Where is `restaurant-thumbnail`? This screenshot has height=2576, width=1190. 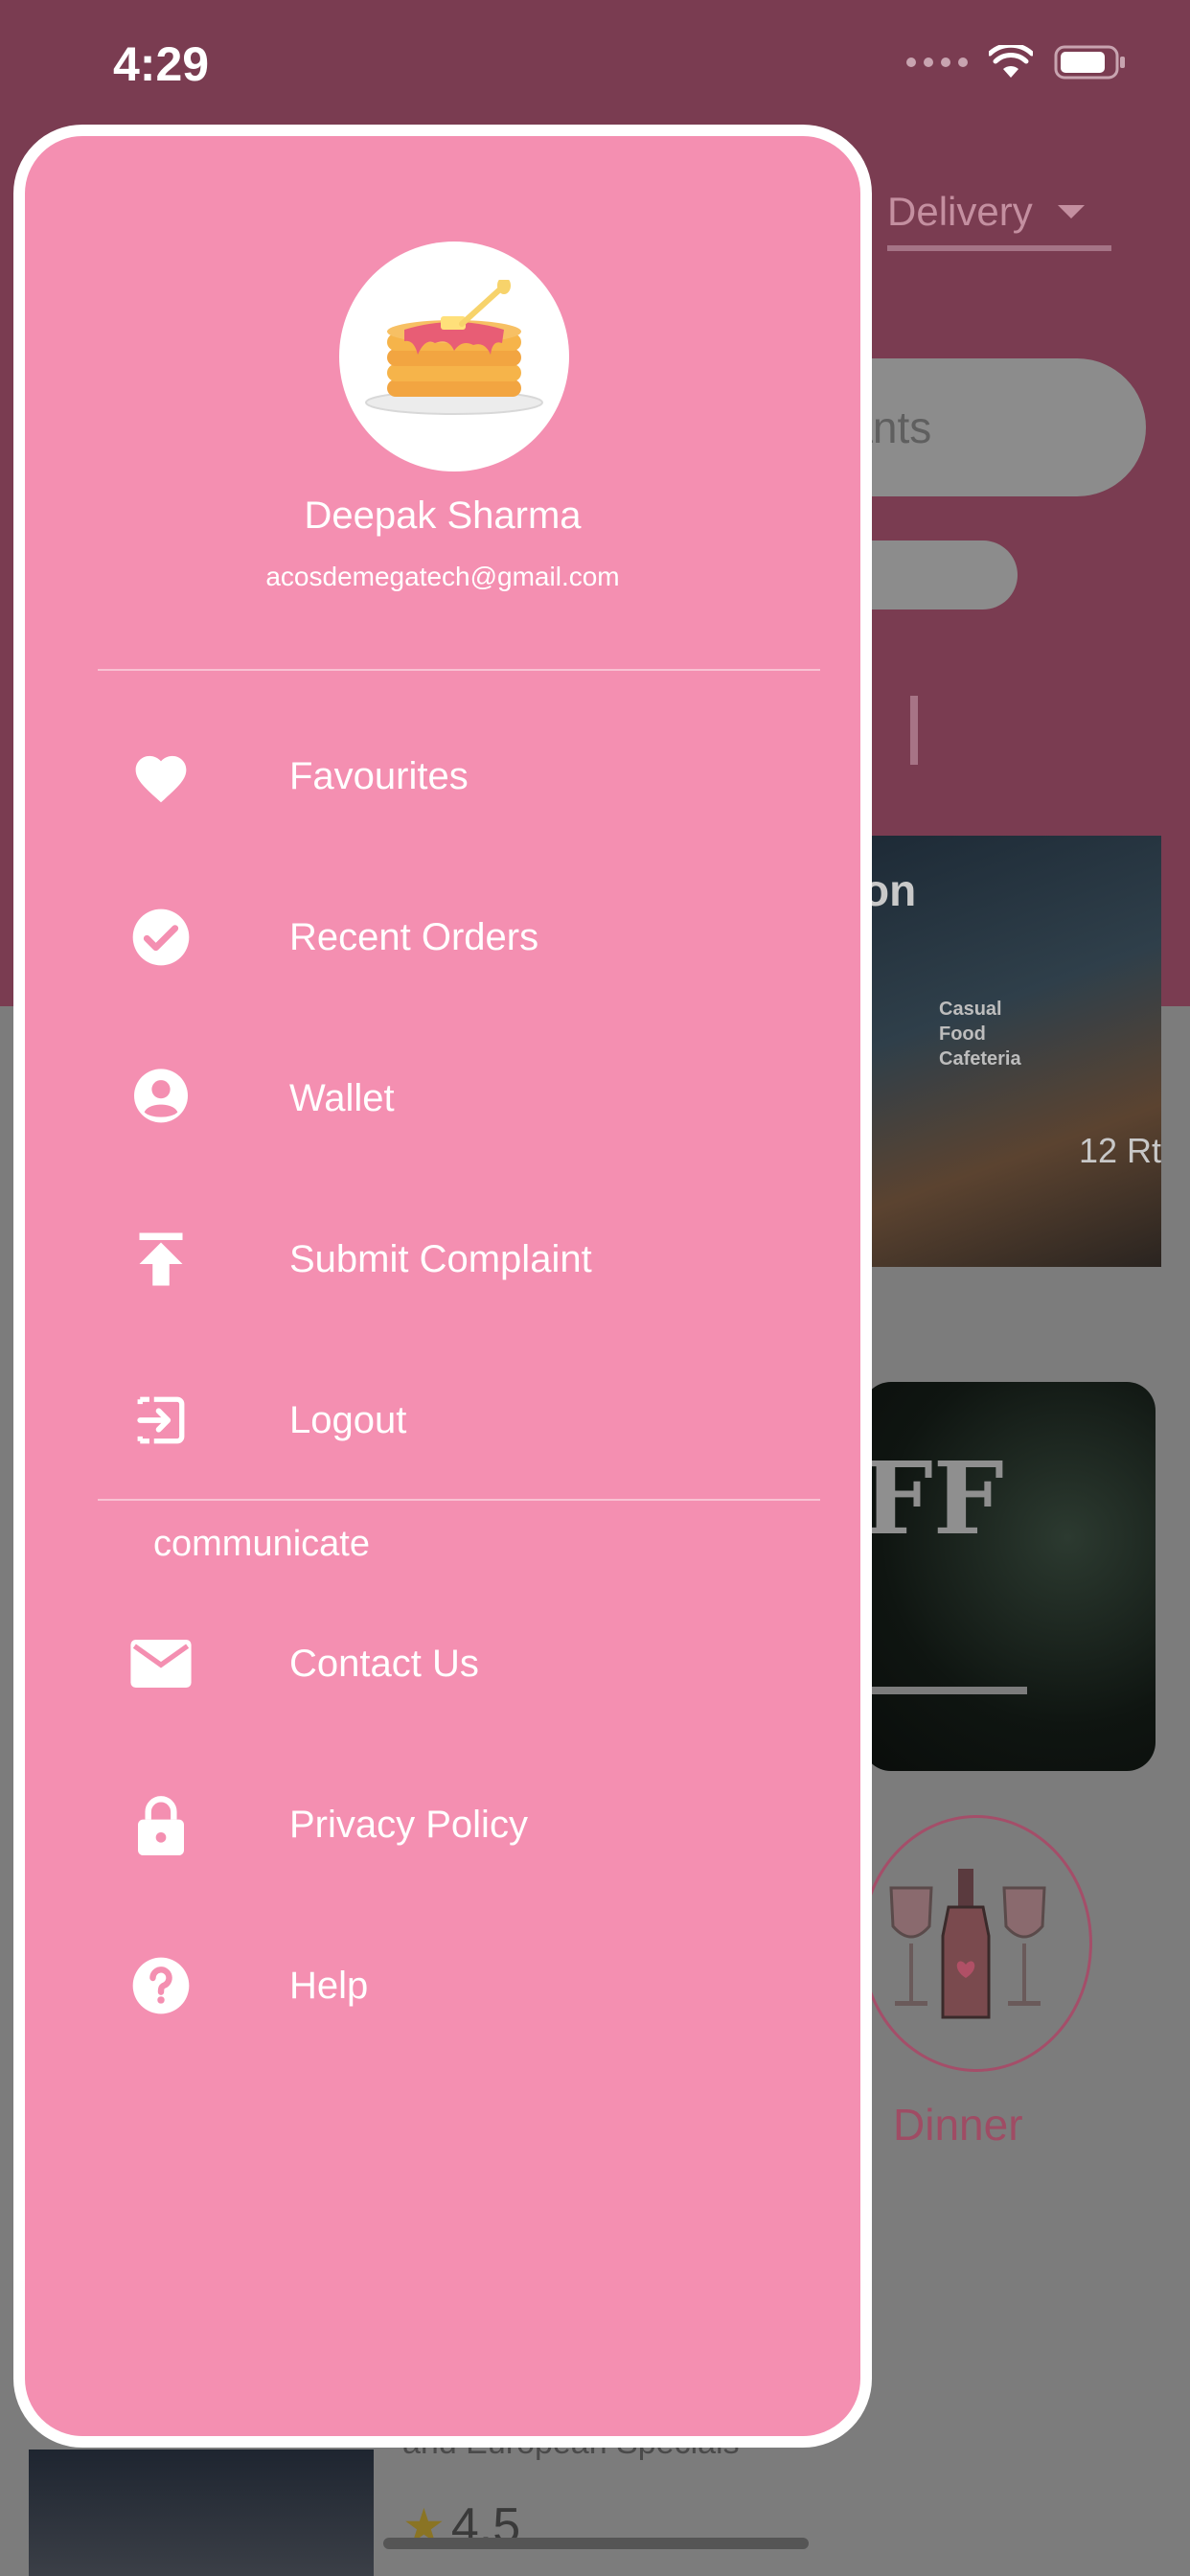 restaurant-thumbnail is located at coordinates (202, 2513).